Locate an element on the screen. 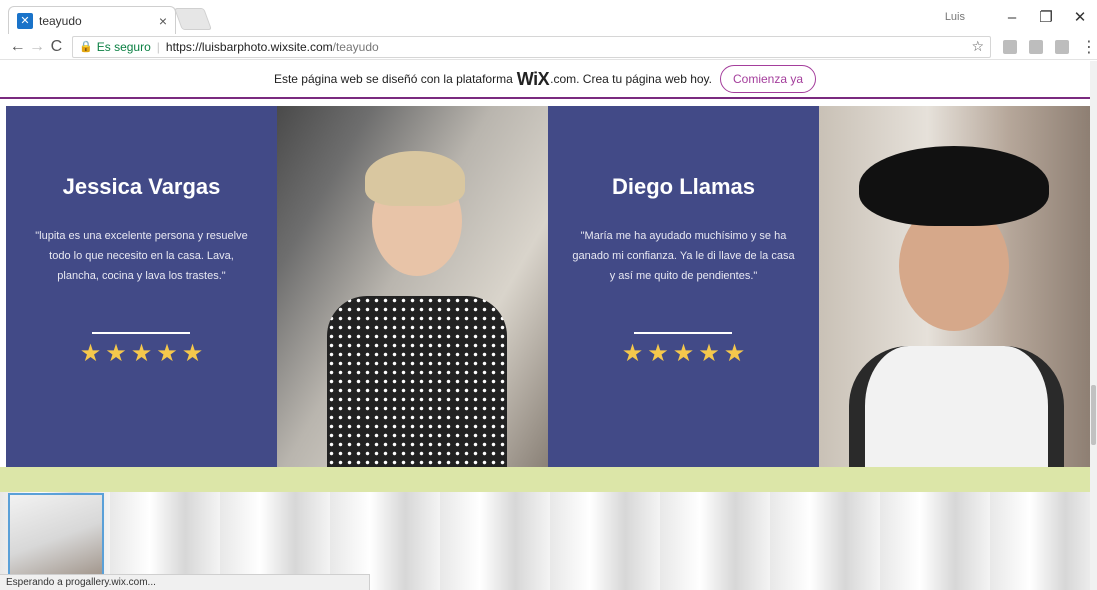  cast-icon is located at coordinates (1036, 46).